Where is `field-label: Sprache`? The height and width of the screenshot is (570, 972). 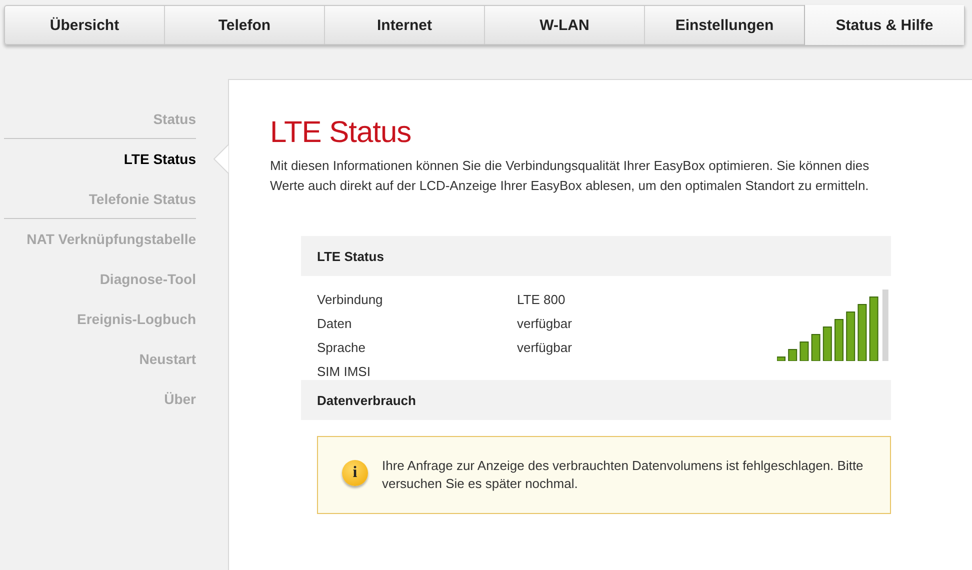 field-label: Sprache is located at coordinates (341, 348).